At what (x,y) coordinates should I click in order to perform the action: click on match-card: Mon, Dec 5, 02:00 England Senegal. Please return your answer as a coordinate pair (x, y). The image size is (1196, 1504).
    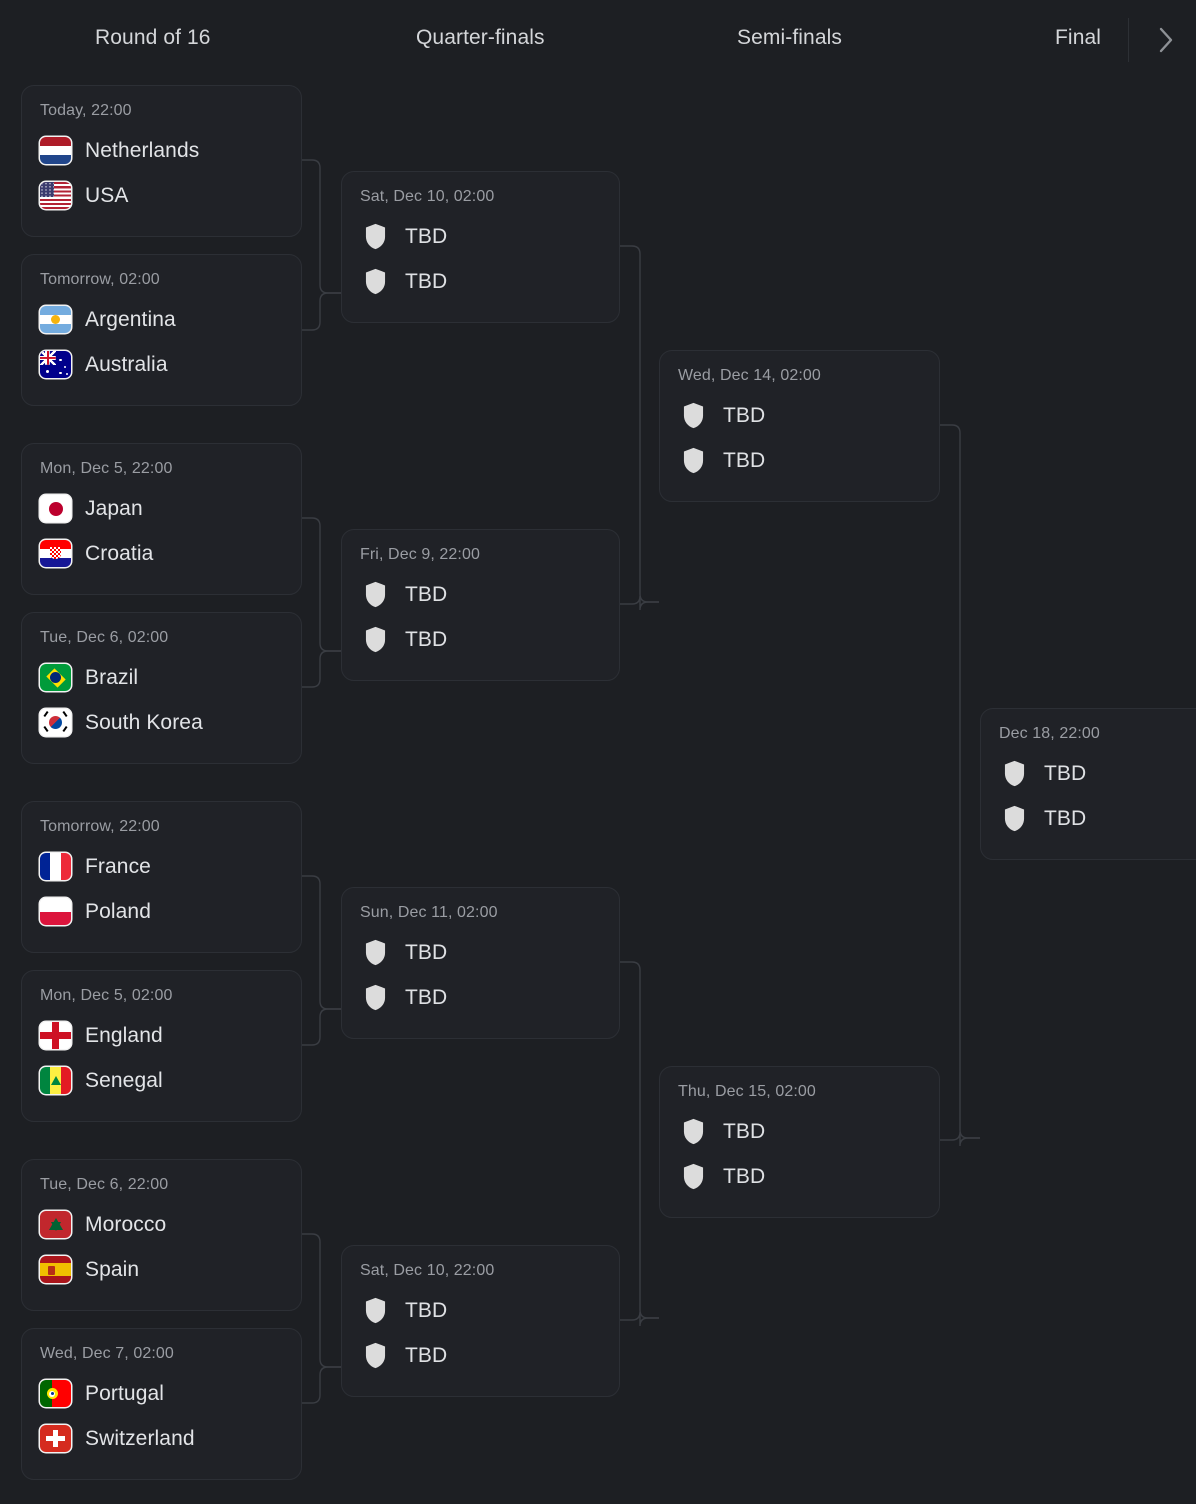
    Looking at the image, I should click on (161, 1046).